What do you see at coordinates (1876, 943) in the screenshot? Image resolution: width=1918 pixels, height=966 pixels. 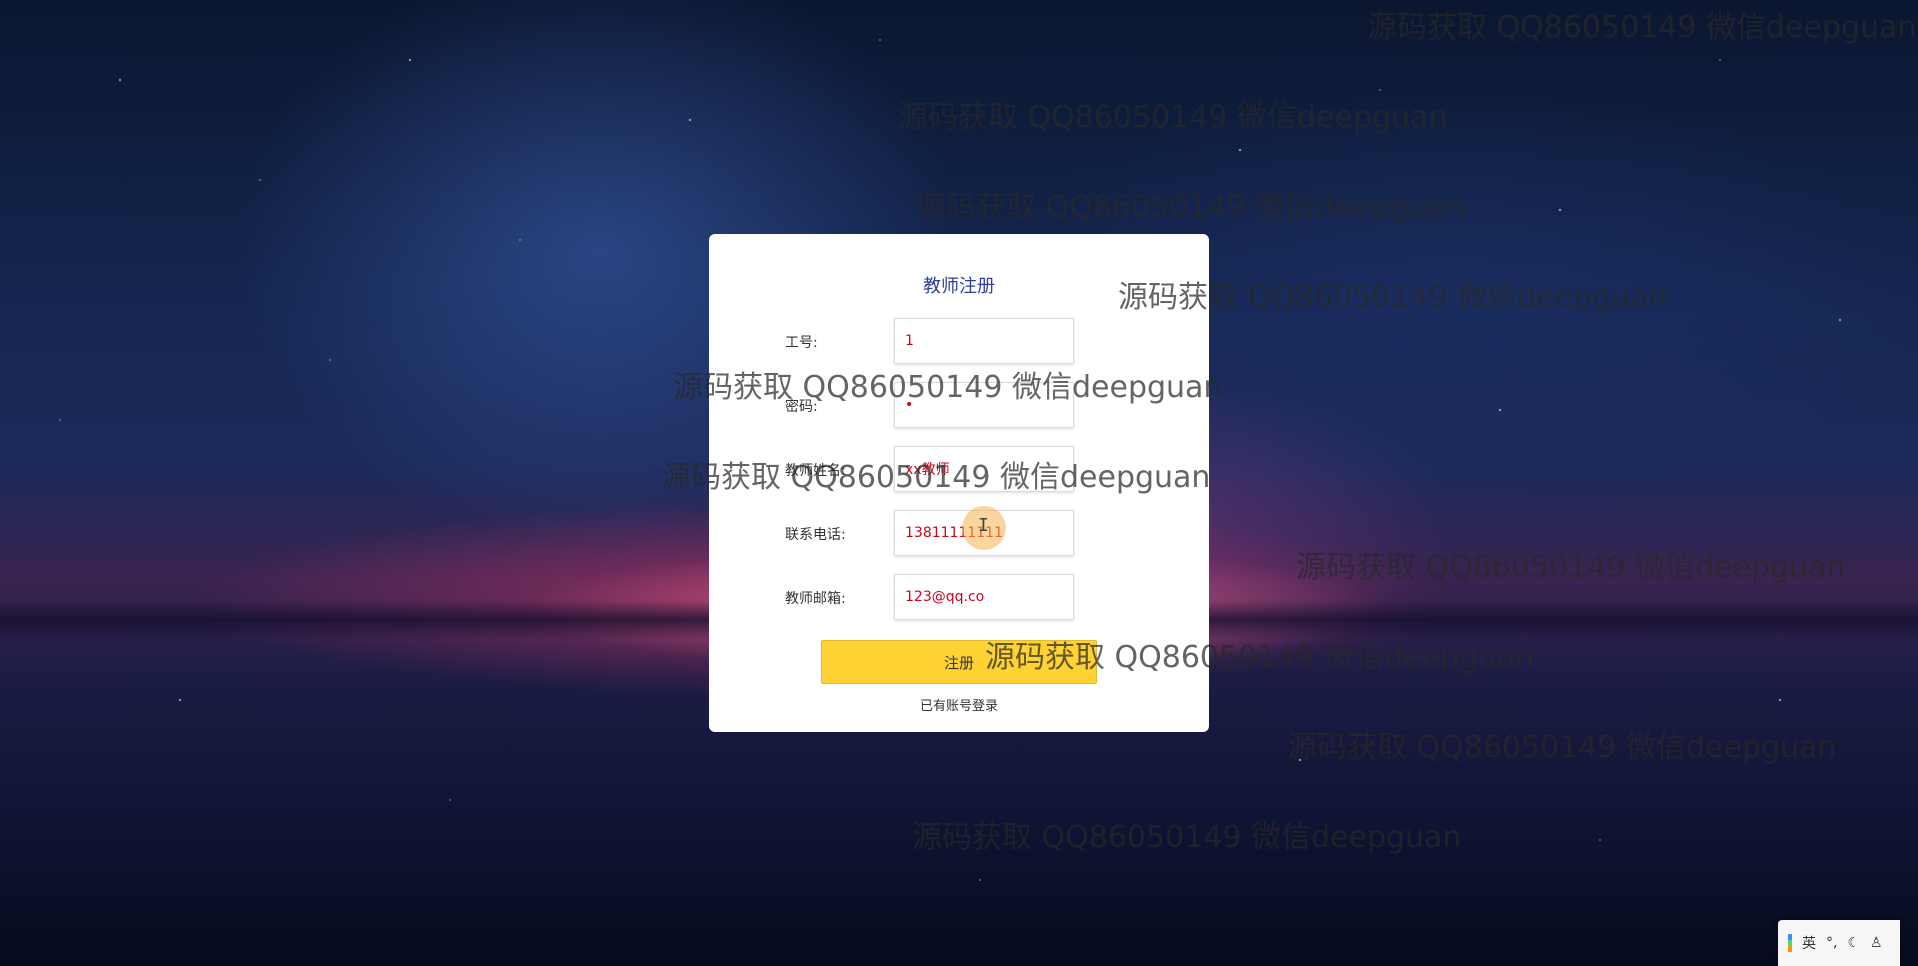 I see `shirt-icon: ♙` at bounding box center [1876, 943].